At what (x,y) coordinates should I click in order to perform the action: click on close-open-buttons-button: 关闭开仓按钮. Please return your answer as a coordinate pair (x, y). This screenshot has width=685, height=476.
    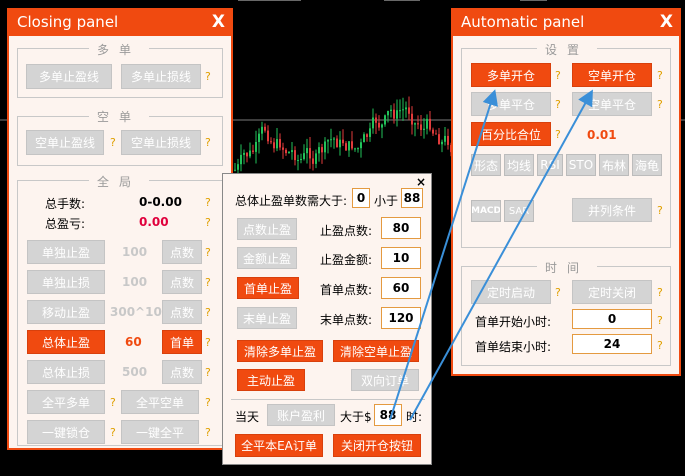
    Looking at the image, I should click on (377, 445).